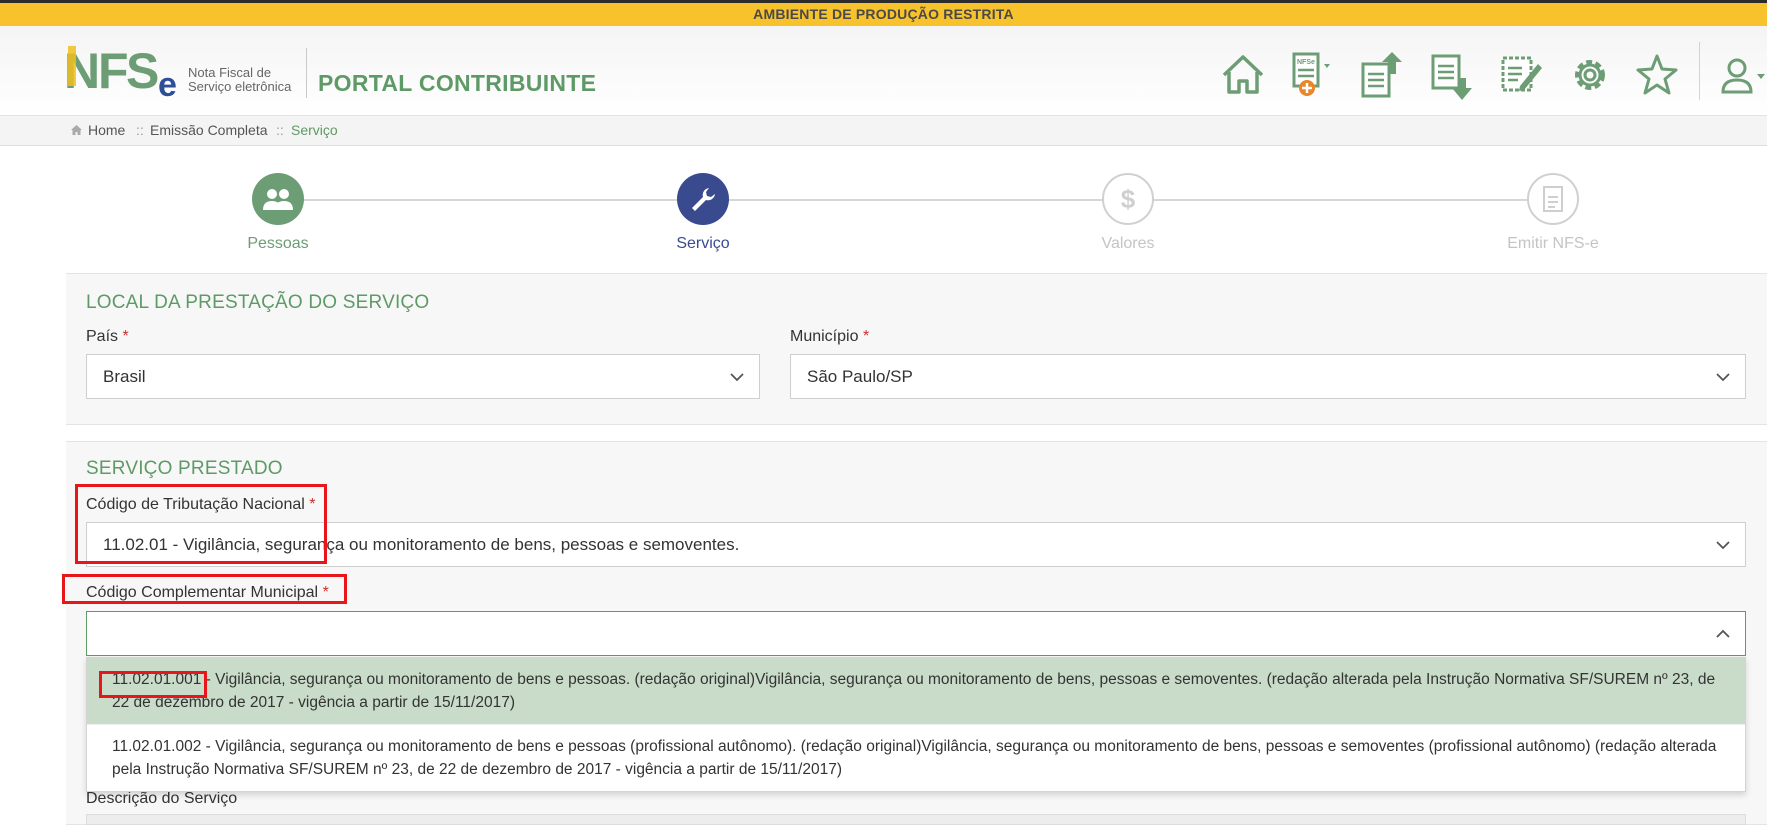  Describe the element at coordinates (1128, 243) in the screenshot. I see `step-label: Valores` at that location.